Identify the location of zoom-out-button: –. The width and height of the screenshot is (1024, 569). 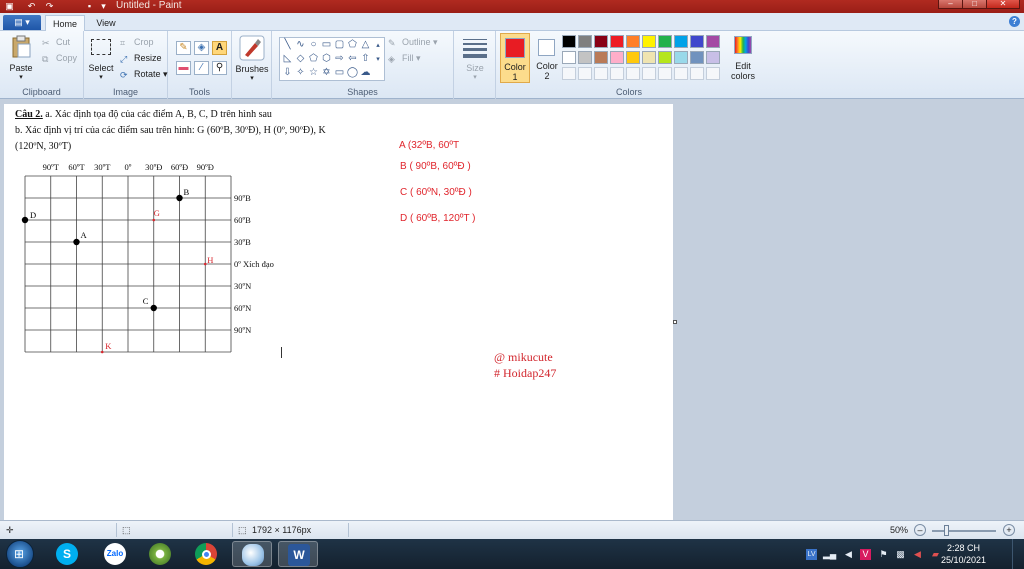
(920, 530).